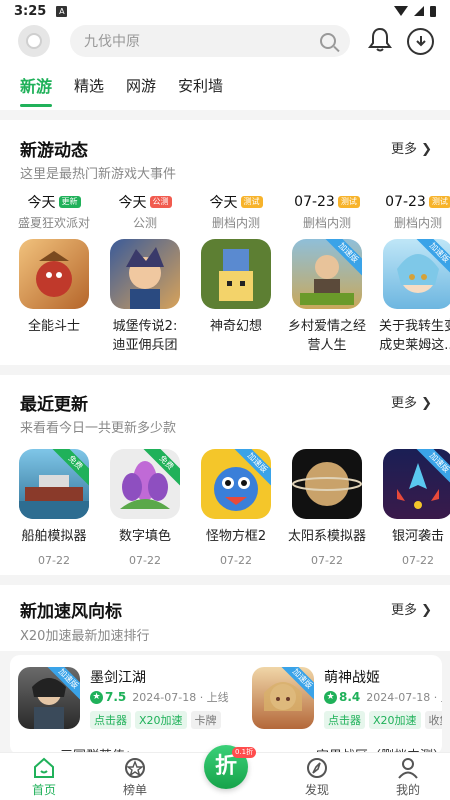 The width and height of the screenshot is (450, 800). I want to click on event-label: 公测, so click(144, 223).